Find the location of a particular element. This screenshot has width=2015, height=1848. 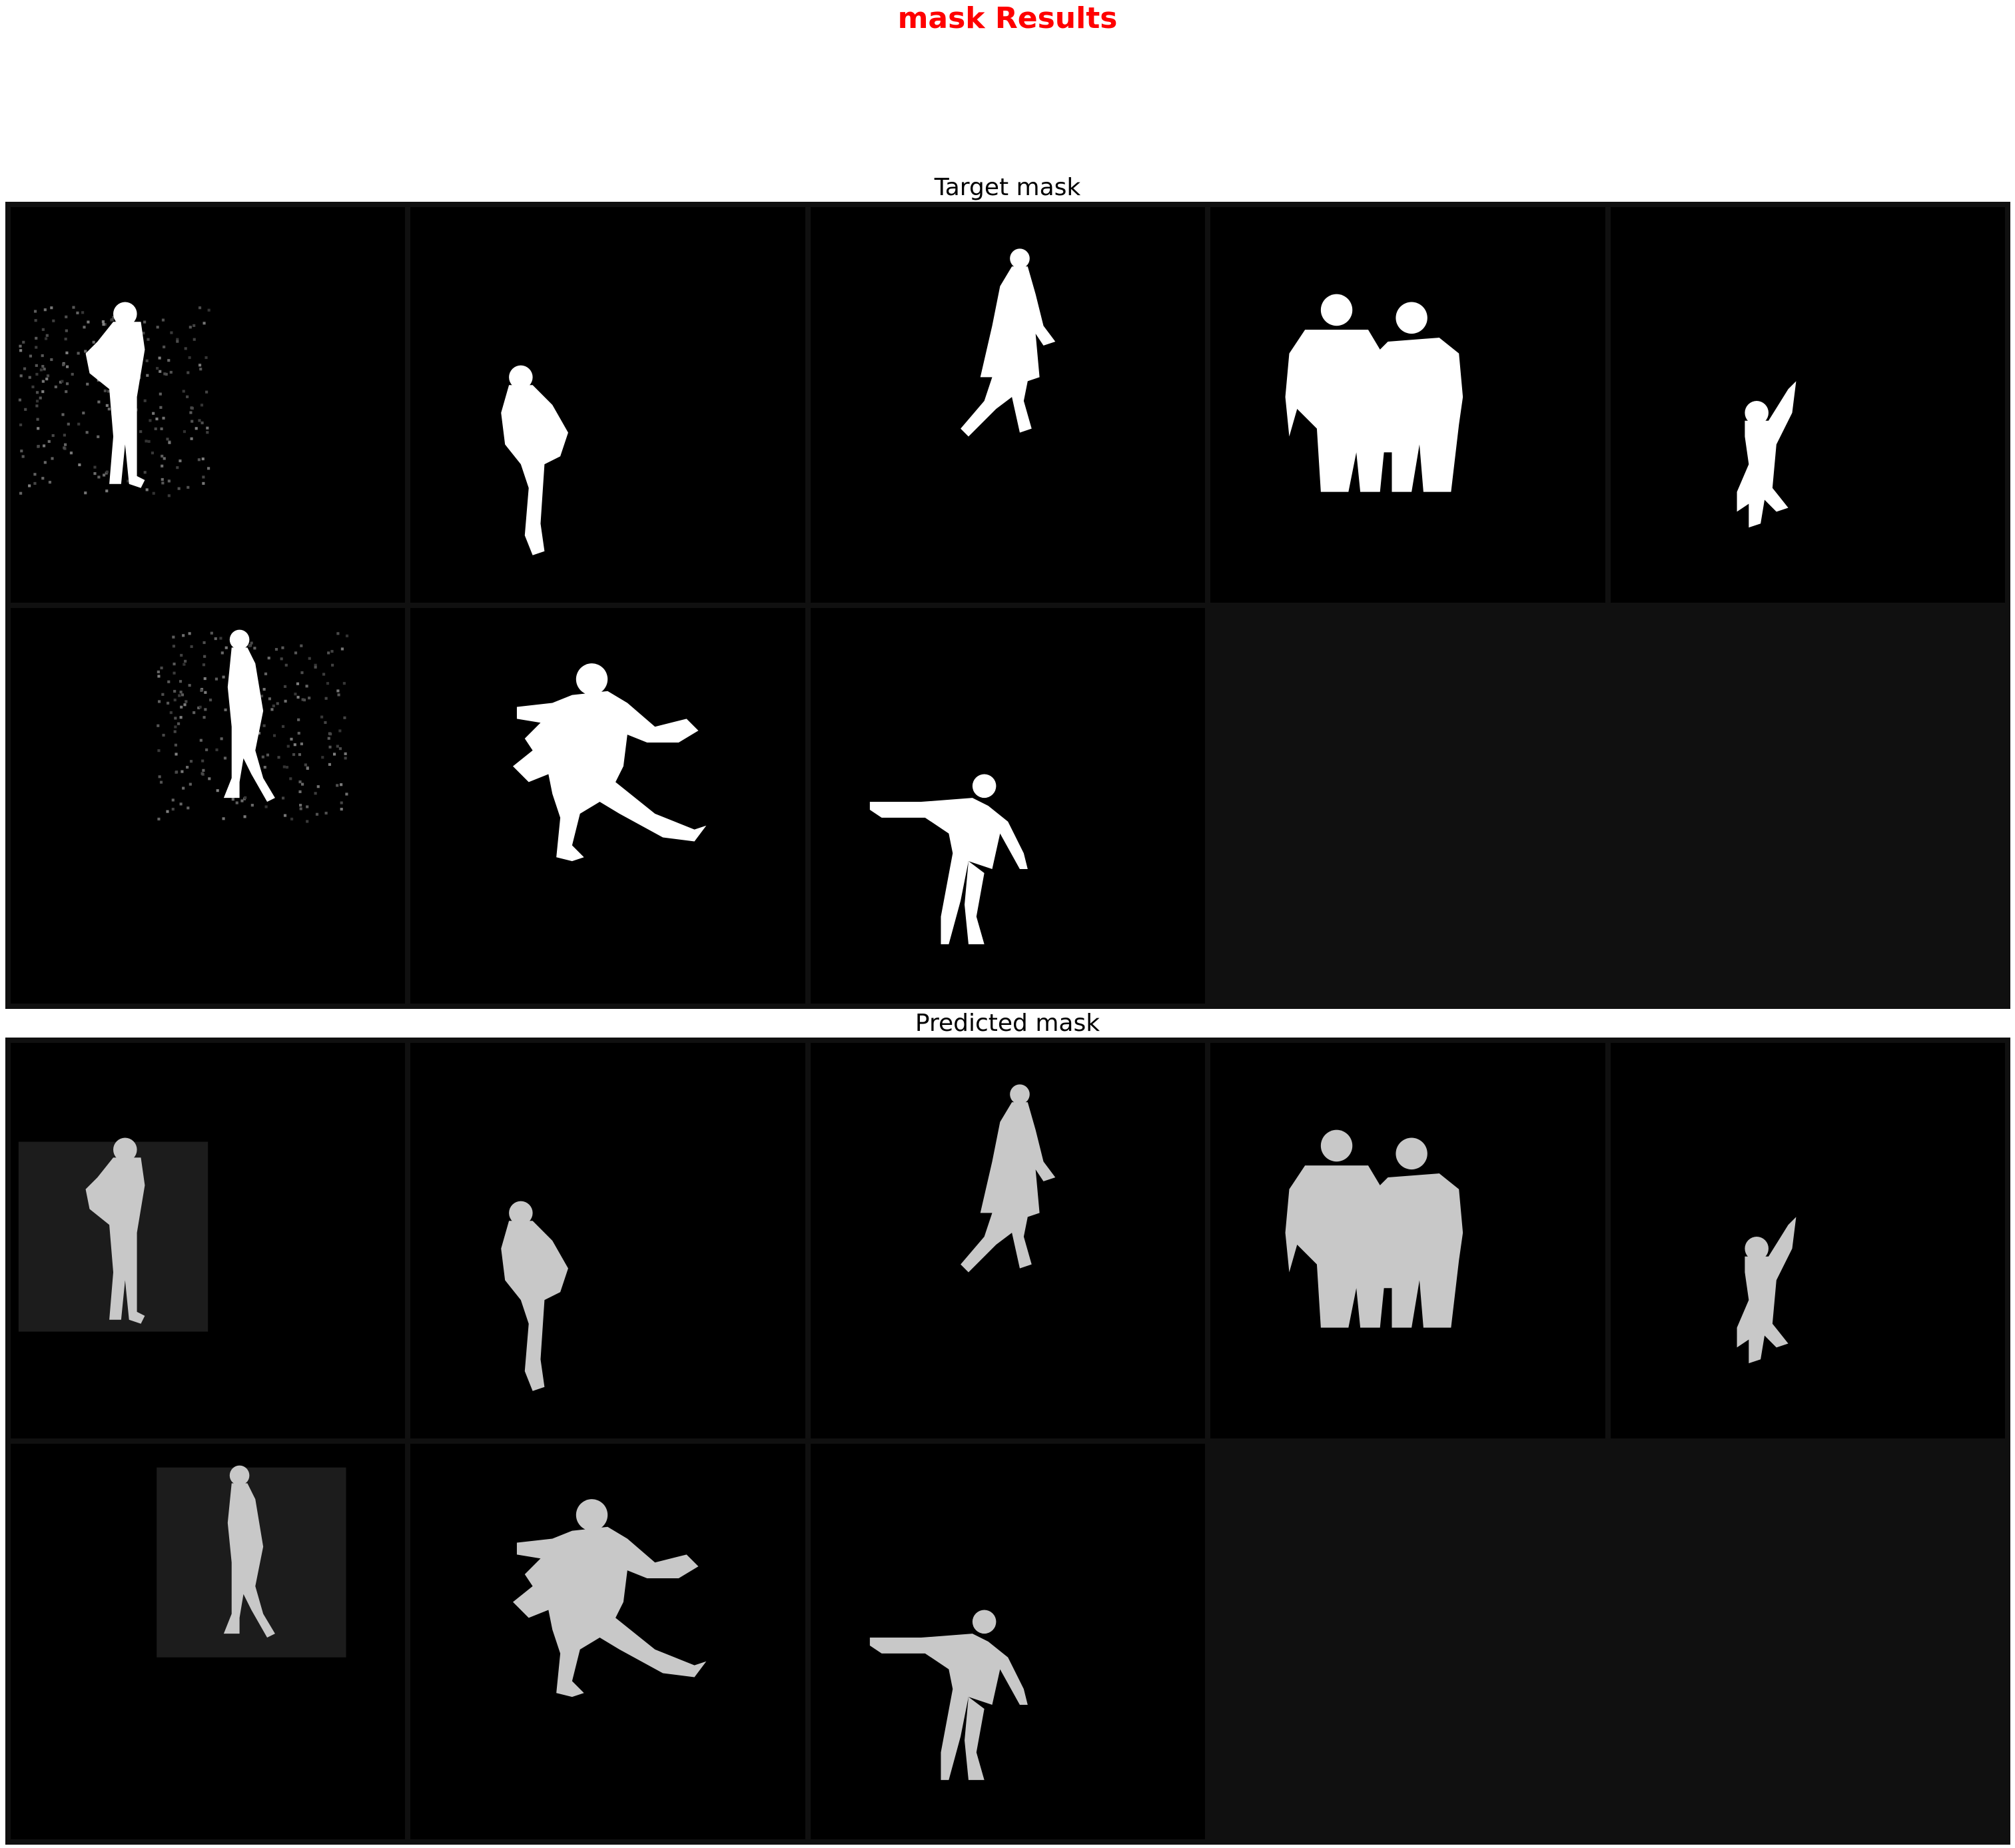

predicted-mask-title: Predicted mask is located at coordinates (1007, 1023).